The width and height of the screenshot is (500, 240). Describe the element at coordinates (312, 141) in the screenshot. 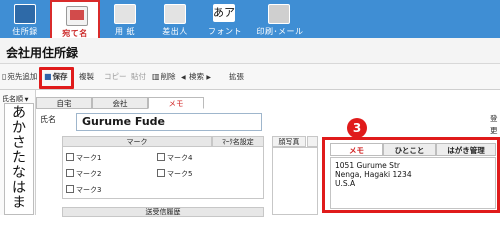

I see `photo-trash-icon` at that location.